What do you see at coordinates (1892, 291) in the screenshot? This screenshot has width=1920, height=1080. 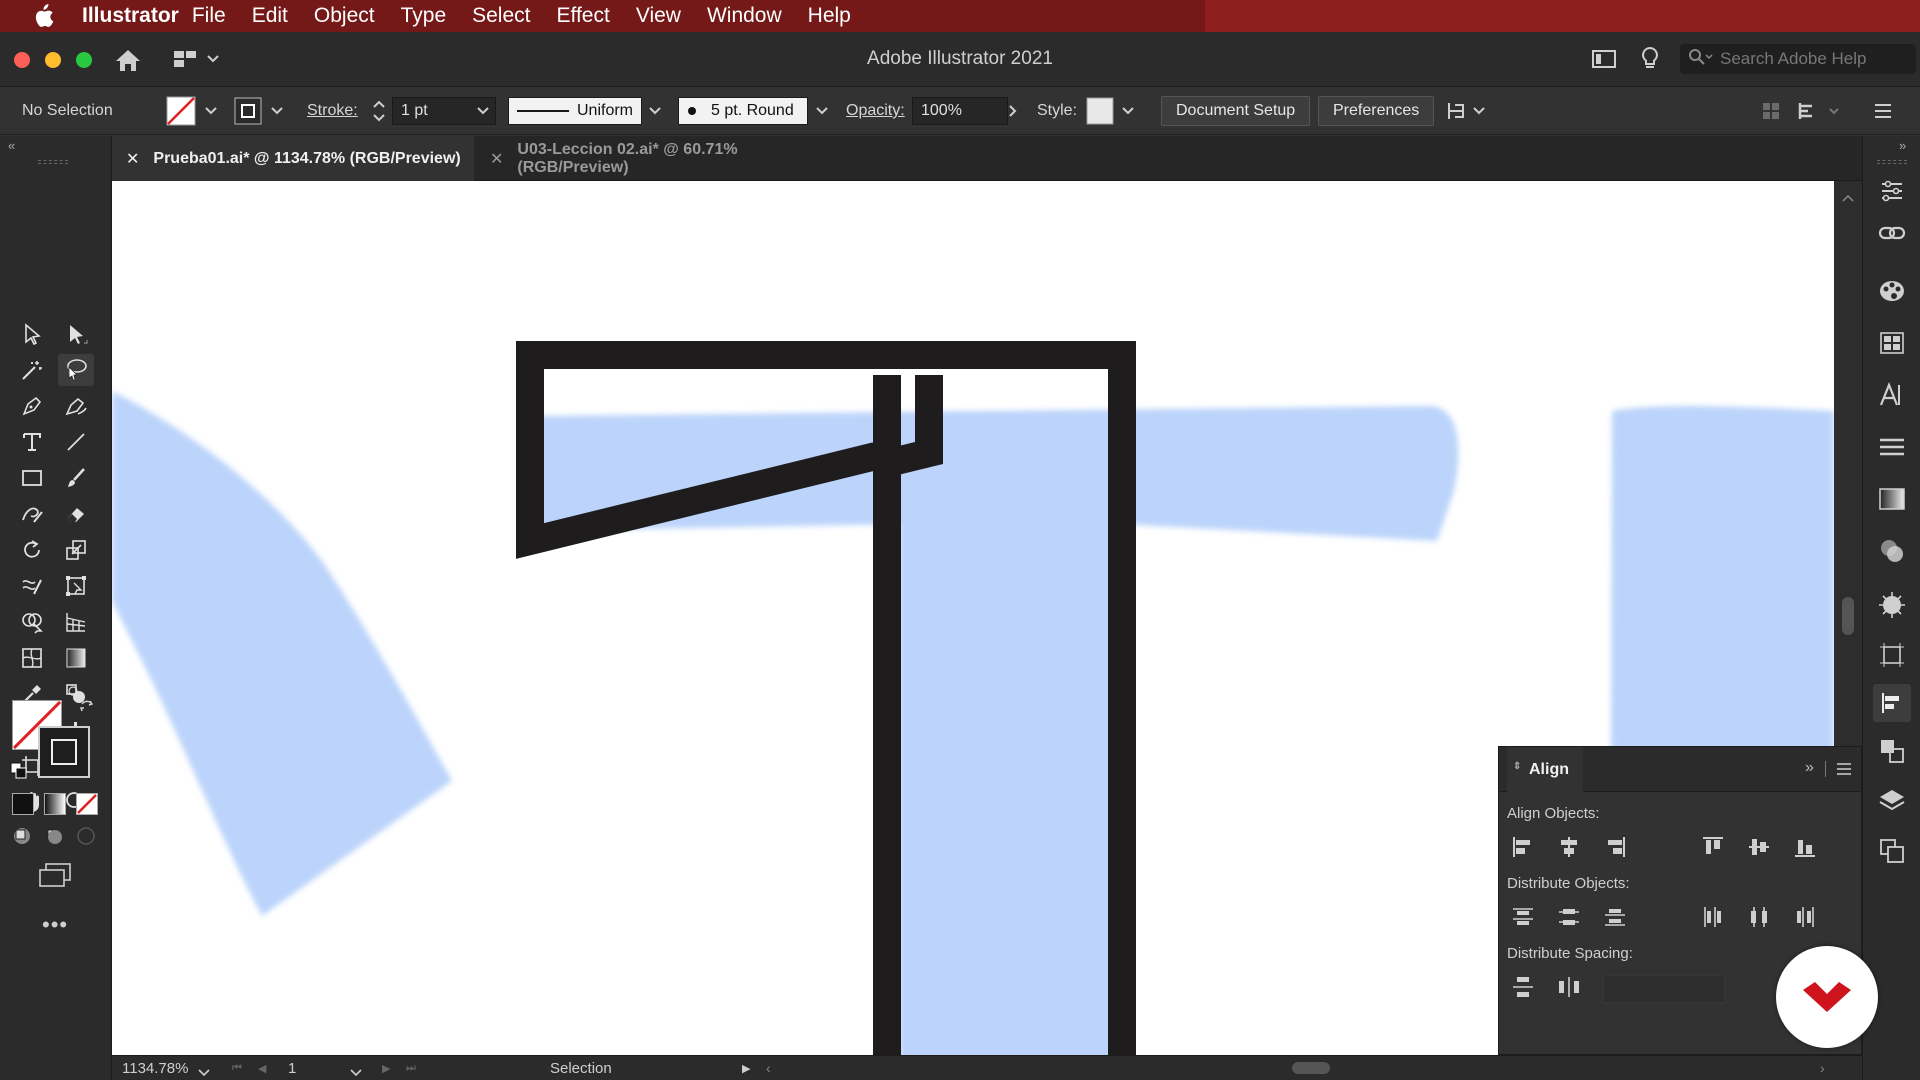 I see `color-guide-icon` at bounding box center [1892, 291].